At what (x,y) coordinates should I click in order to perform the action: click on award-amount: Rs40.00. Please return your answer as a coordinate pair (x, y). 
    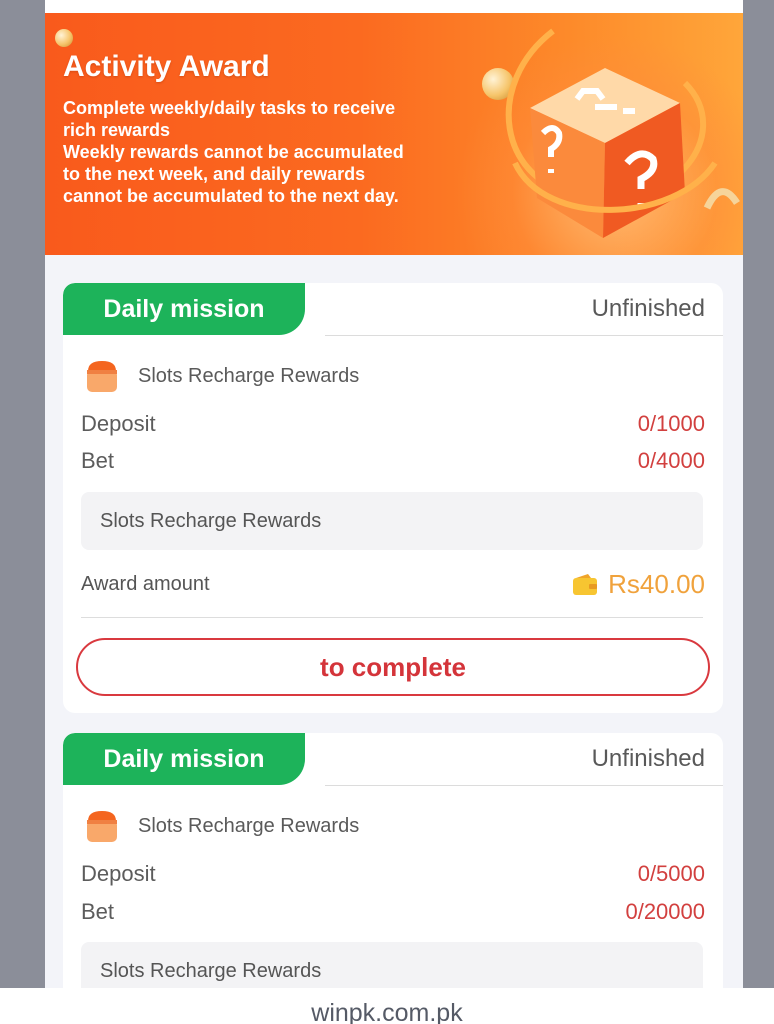
    Looking at the image, I should click on (638, 584).